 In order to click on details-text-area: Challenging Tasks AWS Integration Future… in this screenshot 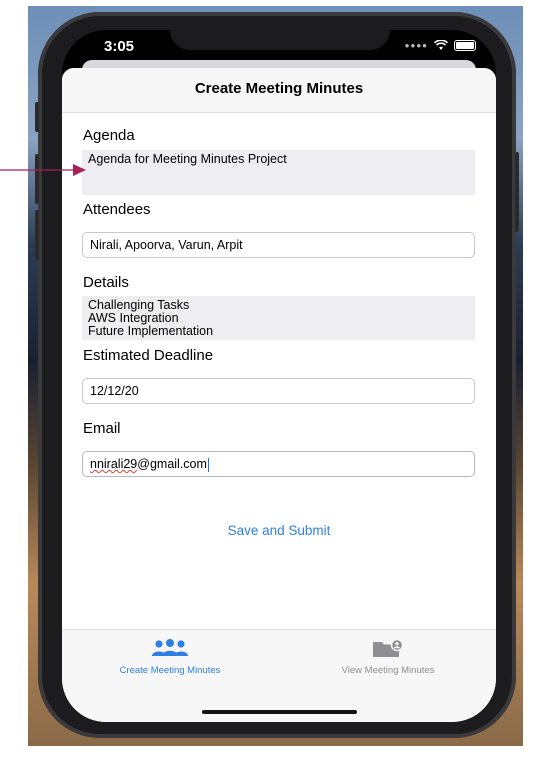, I will do `click(278, 318)`.